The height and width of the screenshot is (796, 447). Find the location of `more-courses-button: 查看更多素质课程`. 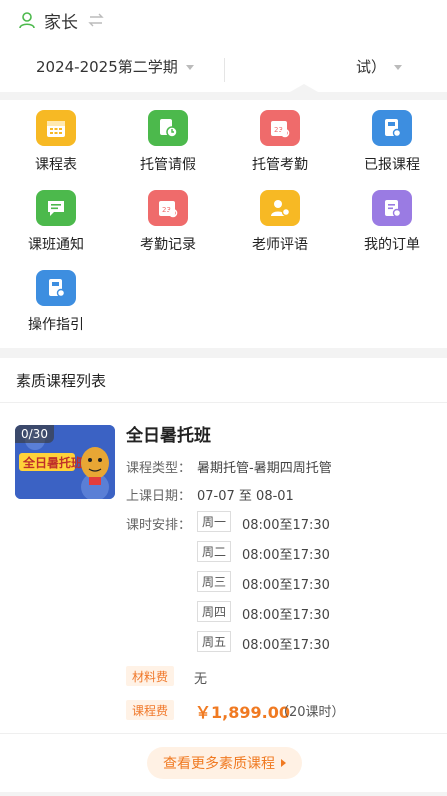

more-courses-button: 查看更多素质课程 is located at coordinates (224, 763).